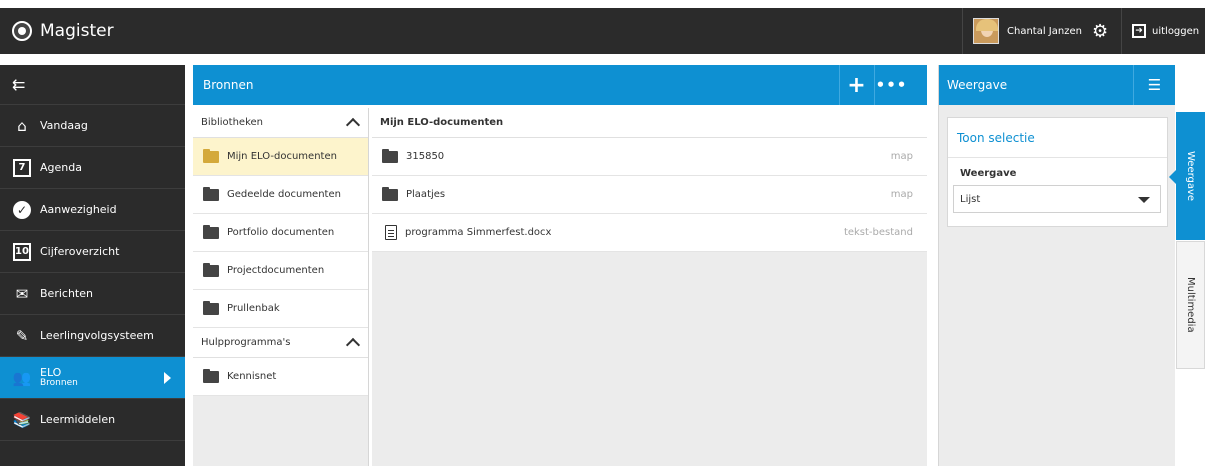 The height and width of the screenshot is (466, 1205). I want to click on library-item-label: Gedeelde documenten, so click(284, 194).